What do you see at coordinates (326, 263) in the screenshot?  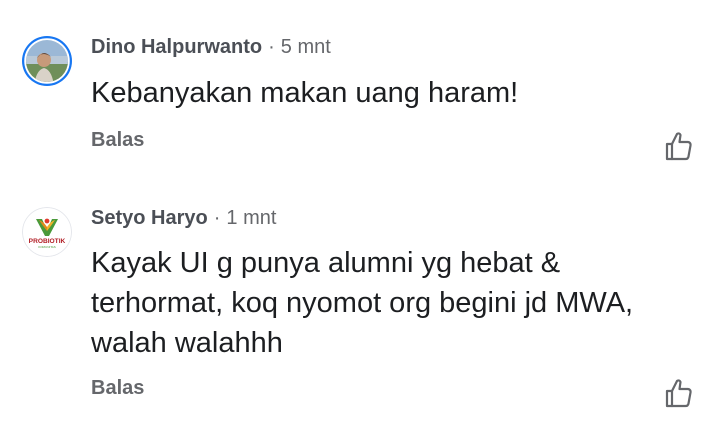 I see `comment-text-line: Kayak UI g punya alumni yg hebat &` at bounding box center [326, 263].